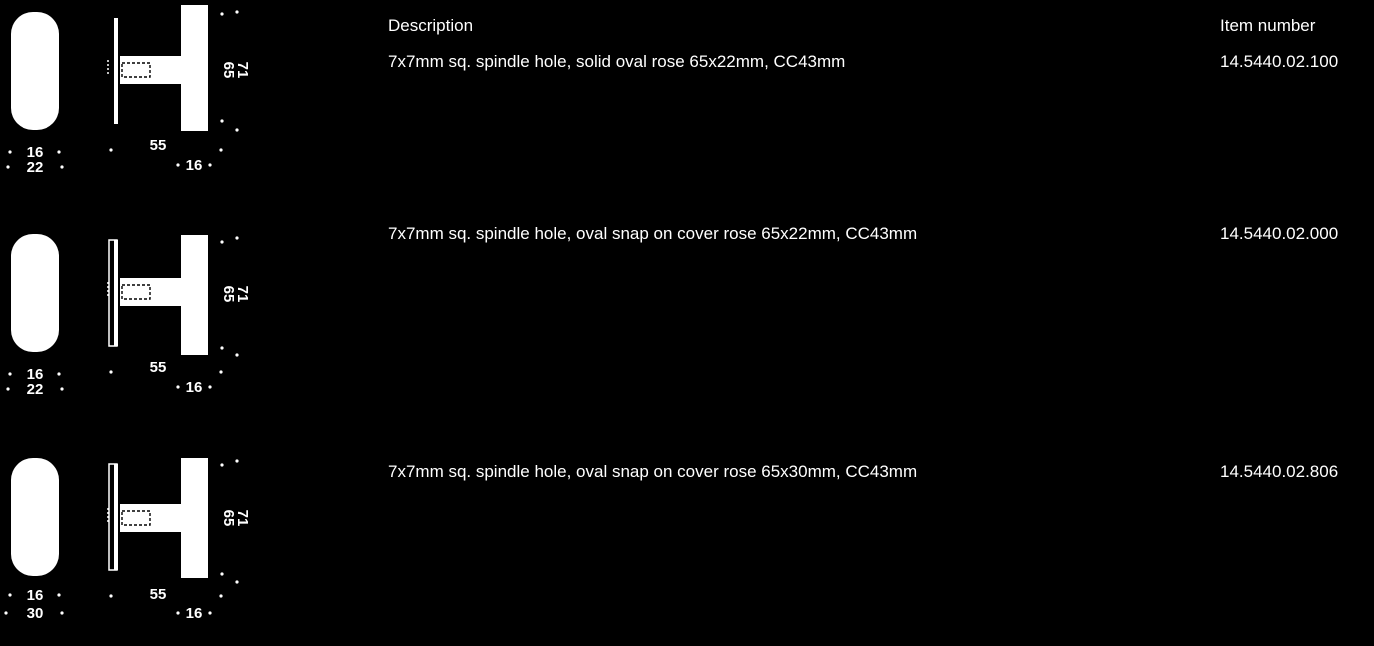 The width and height of the screenshot is (1374, 646). I want to click on rose-depth-dim: 30, so click(35, 613).